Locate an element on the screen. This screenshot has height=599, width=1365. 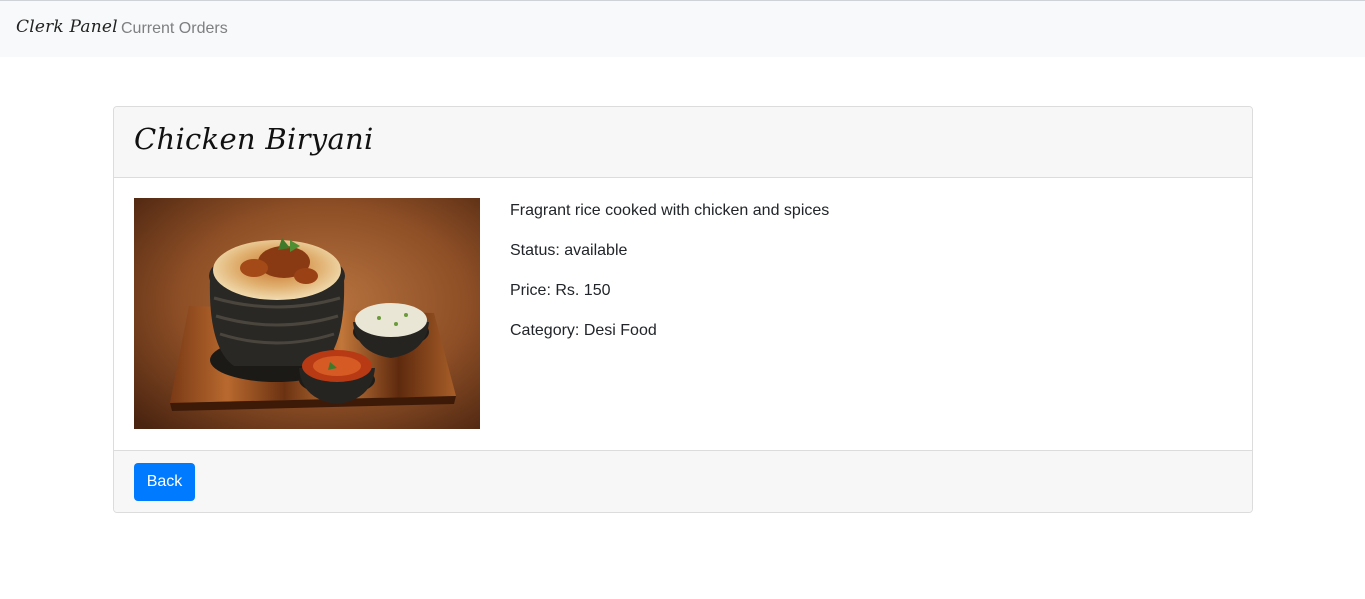
card-footer: Back is located at coordinates (683, 481).